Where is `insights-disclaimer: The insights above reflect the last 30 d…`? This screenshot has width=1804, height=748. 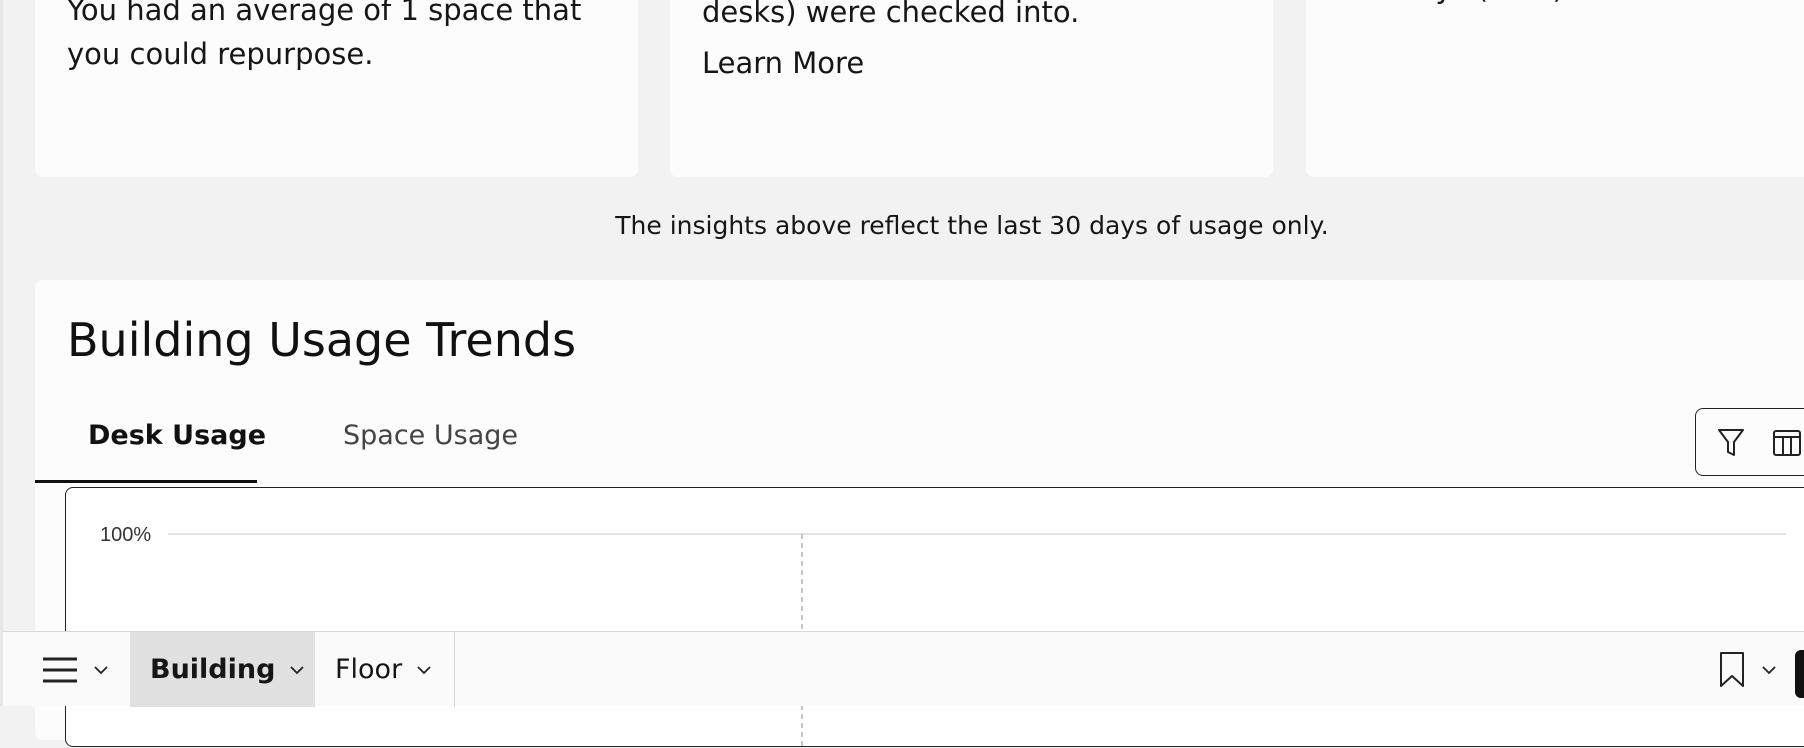
insights-disclaimer: The insights above reflect the last 30 d… is located at coordinates (972, 225).